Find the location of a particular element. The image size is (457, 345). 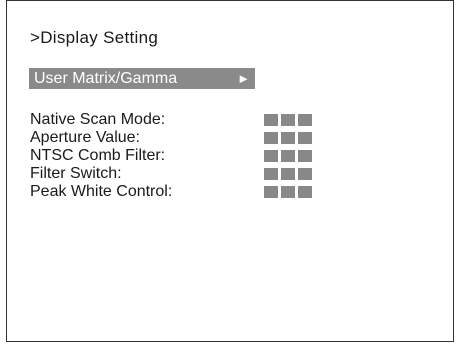

setting-row-peak-white-control: Peak White Control: is located at coordinates (180, 192).